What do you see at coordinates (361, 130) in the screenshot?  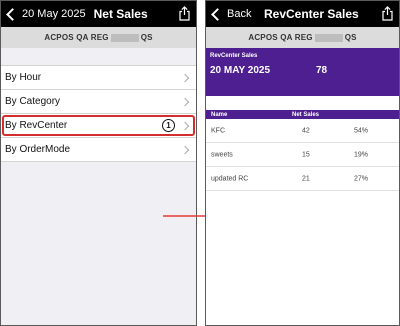 I see `row-percent: 54%` at bounding box center [361, 130].